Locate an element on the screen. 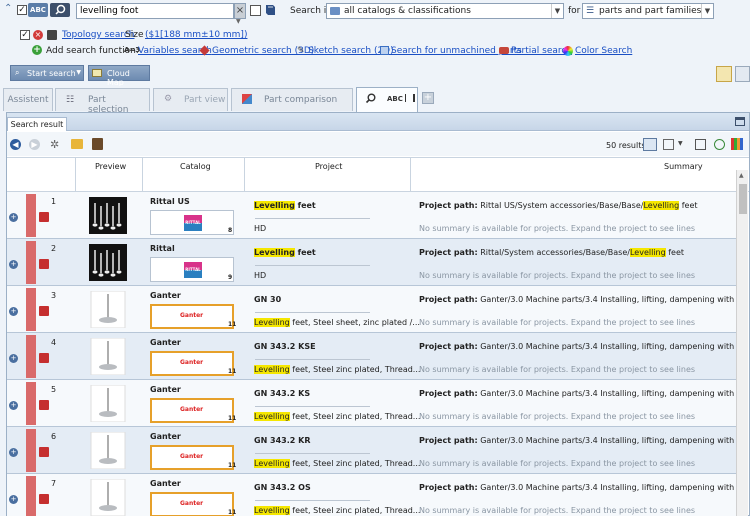  col-header-project: Project is located at coordinates (328, 166).